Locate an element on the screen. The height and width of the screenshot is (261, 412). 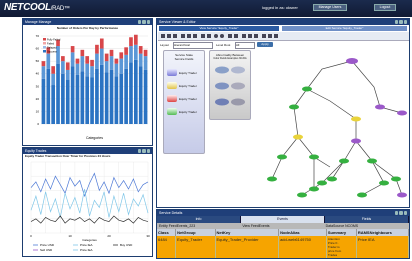
legend-label: Success is located at coordinates (52, 52).